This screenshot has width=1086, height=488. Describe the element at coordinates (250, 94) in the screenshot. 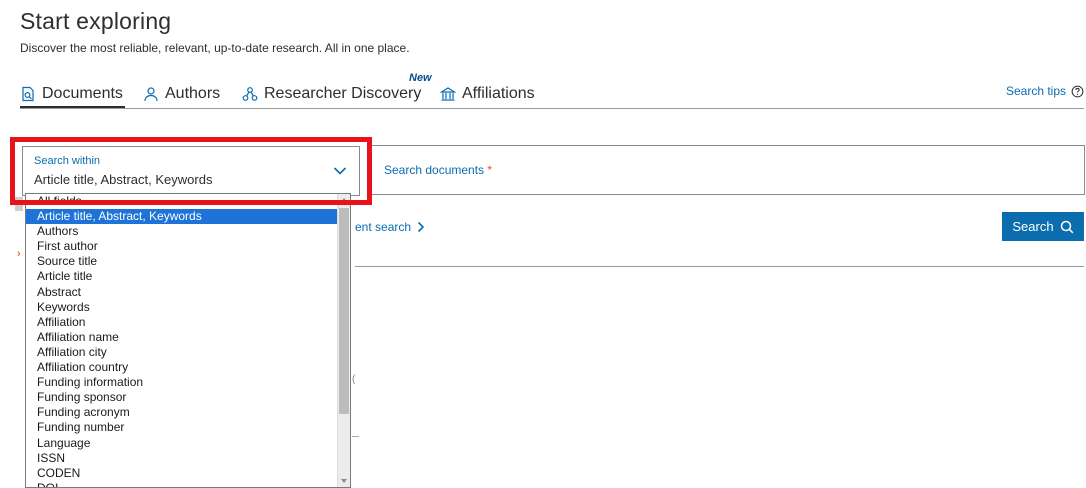

I see `network-icon` at that location.